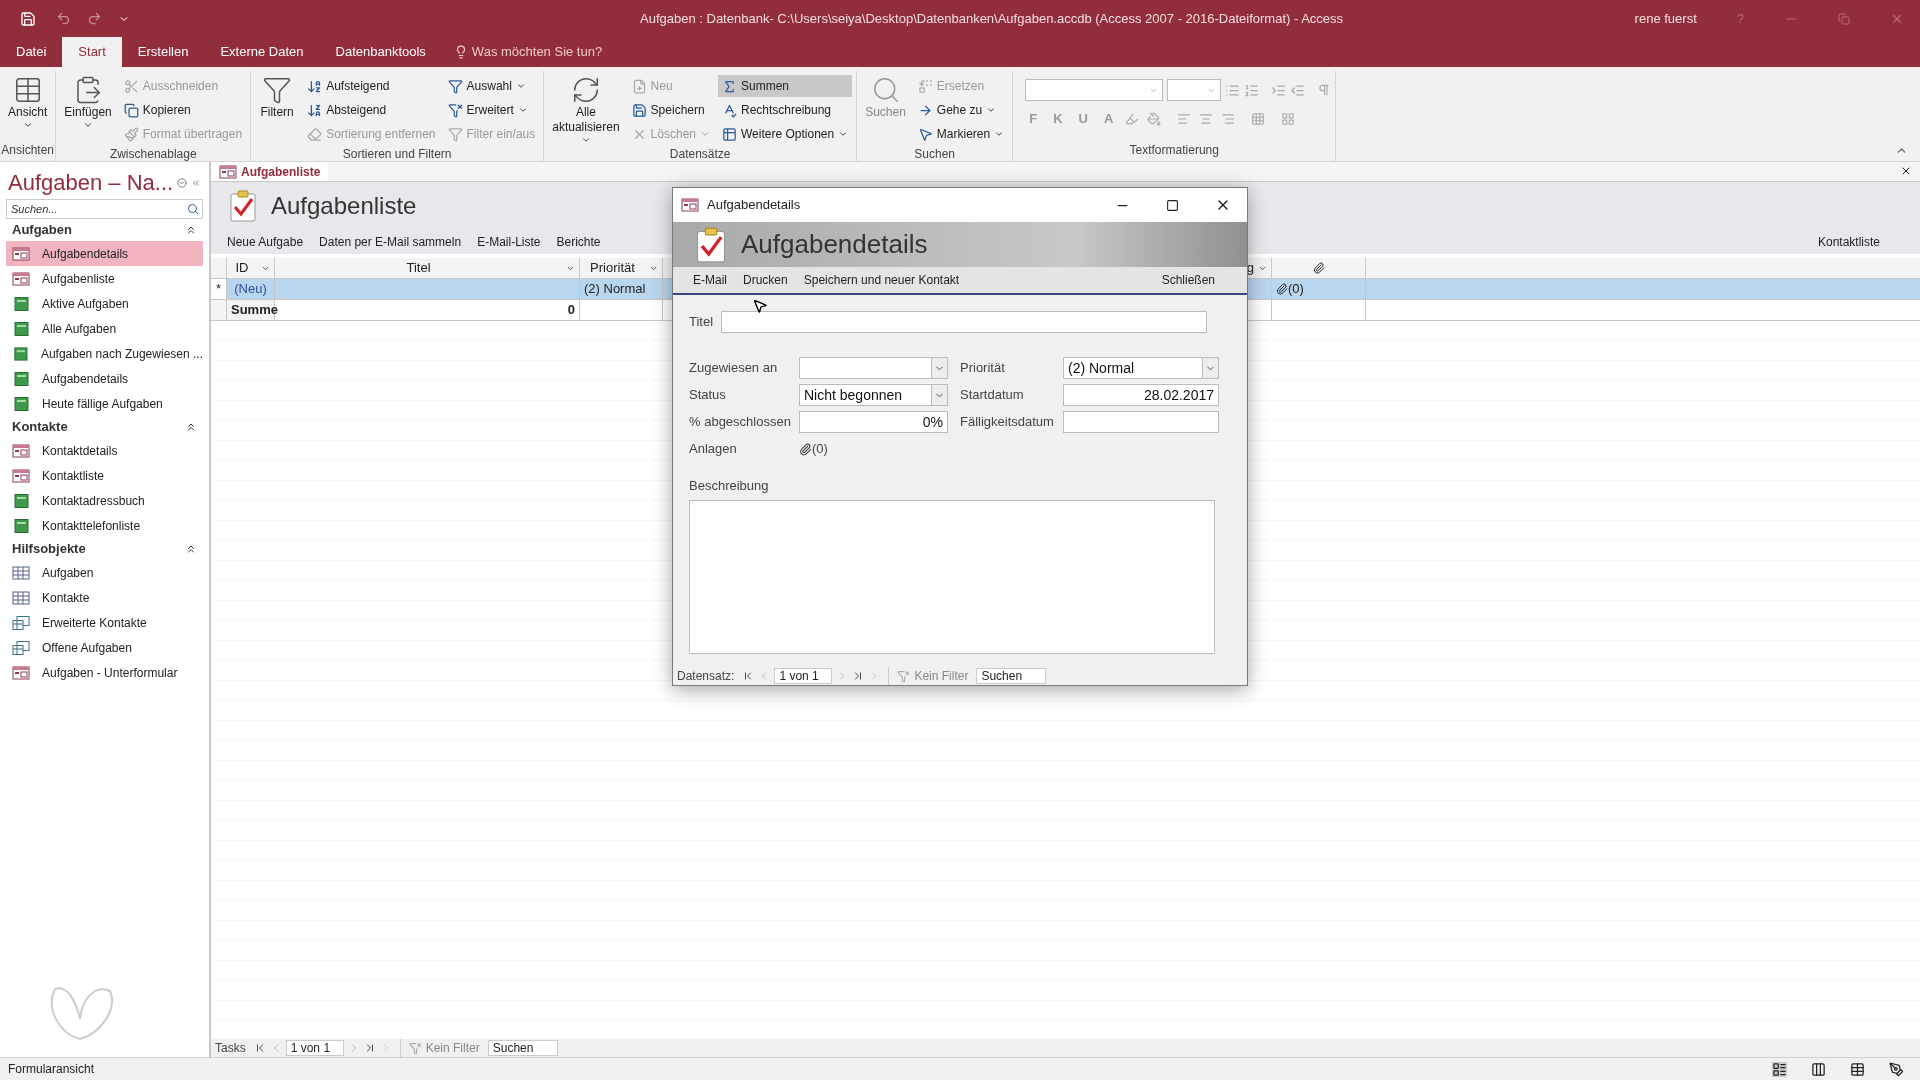 The height and width of the screenshot is (1080, 1920). What do you see at coordinates (1094, 90) in the screenshot?
I see `font-name-field` at bounding box center [1094, 90].